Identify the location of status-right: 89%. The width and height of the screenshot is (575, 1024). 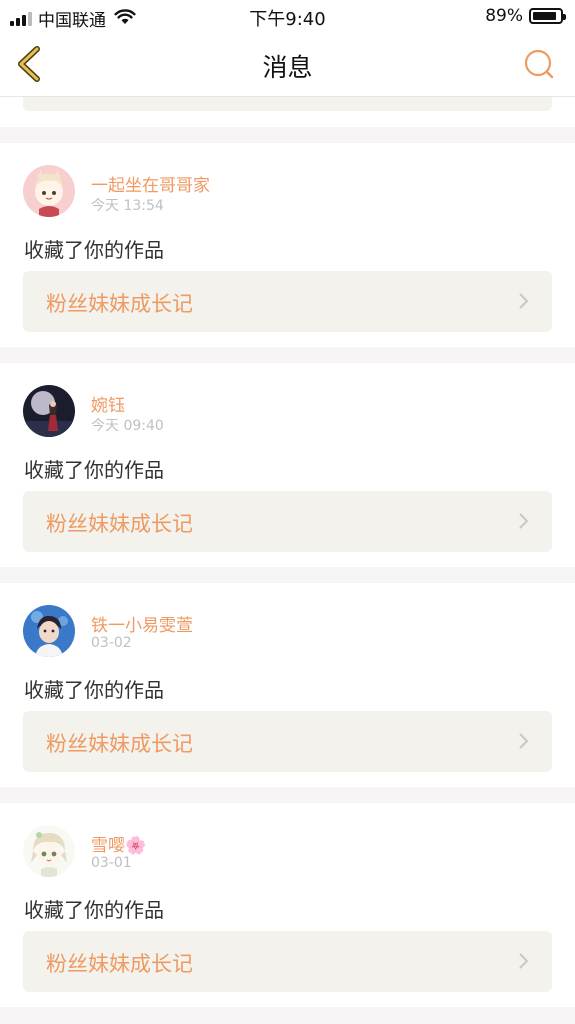
(525, 16).